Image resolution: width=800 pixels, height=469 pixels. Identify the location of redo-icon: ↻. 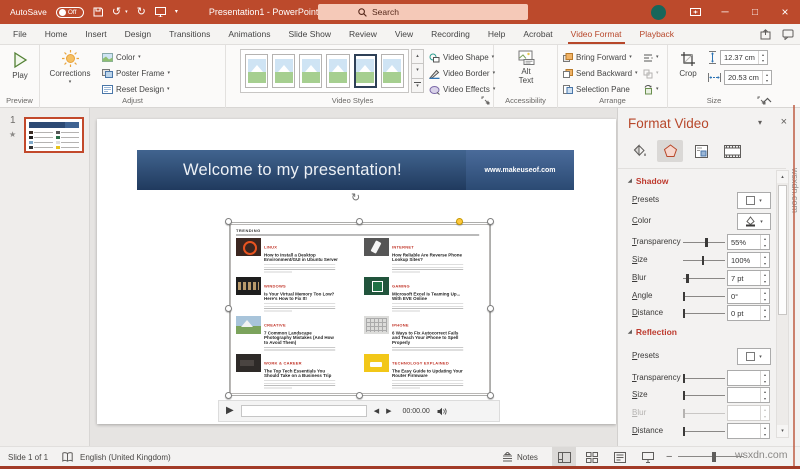
(141, 12).